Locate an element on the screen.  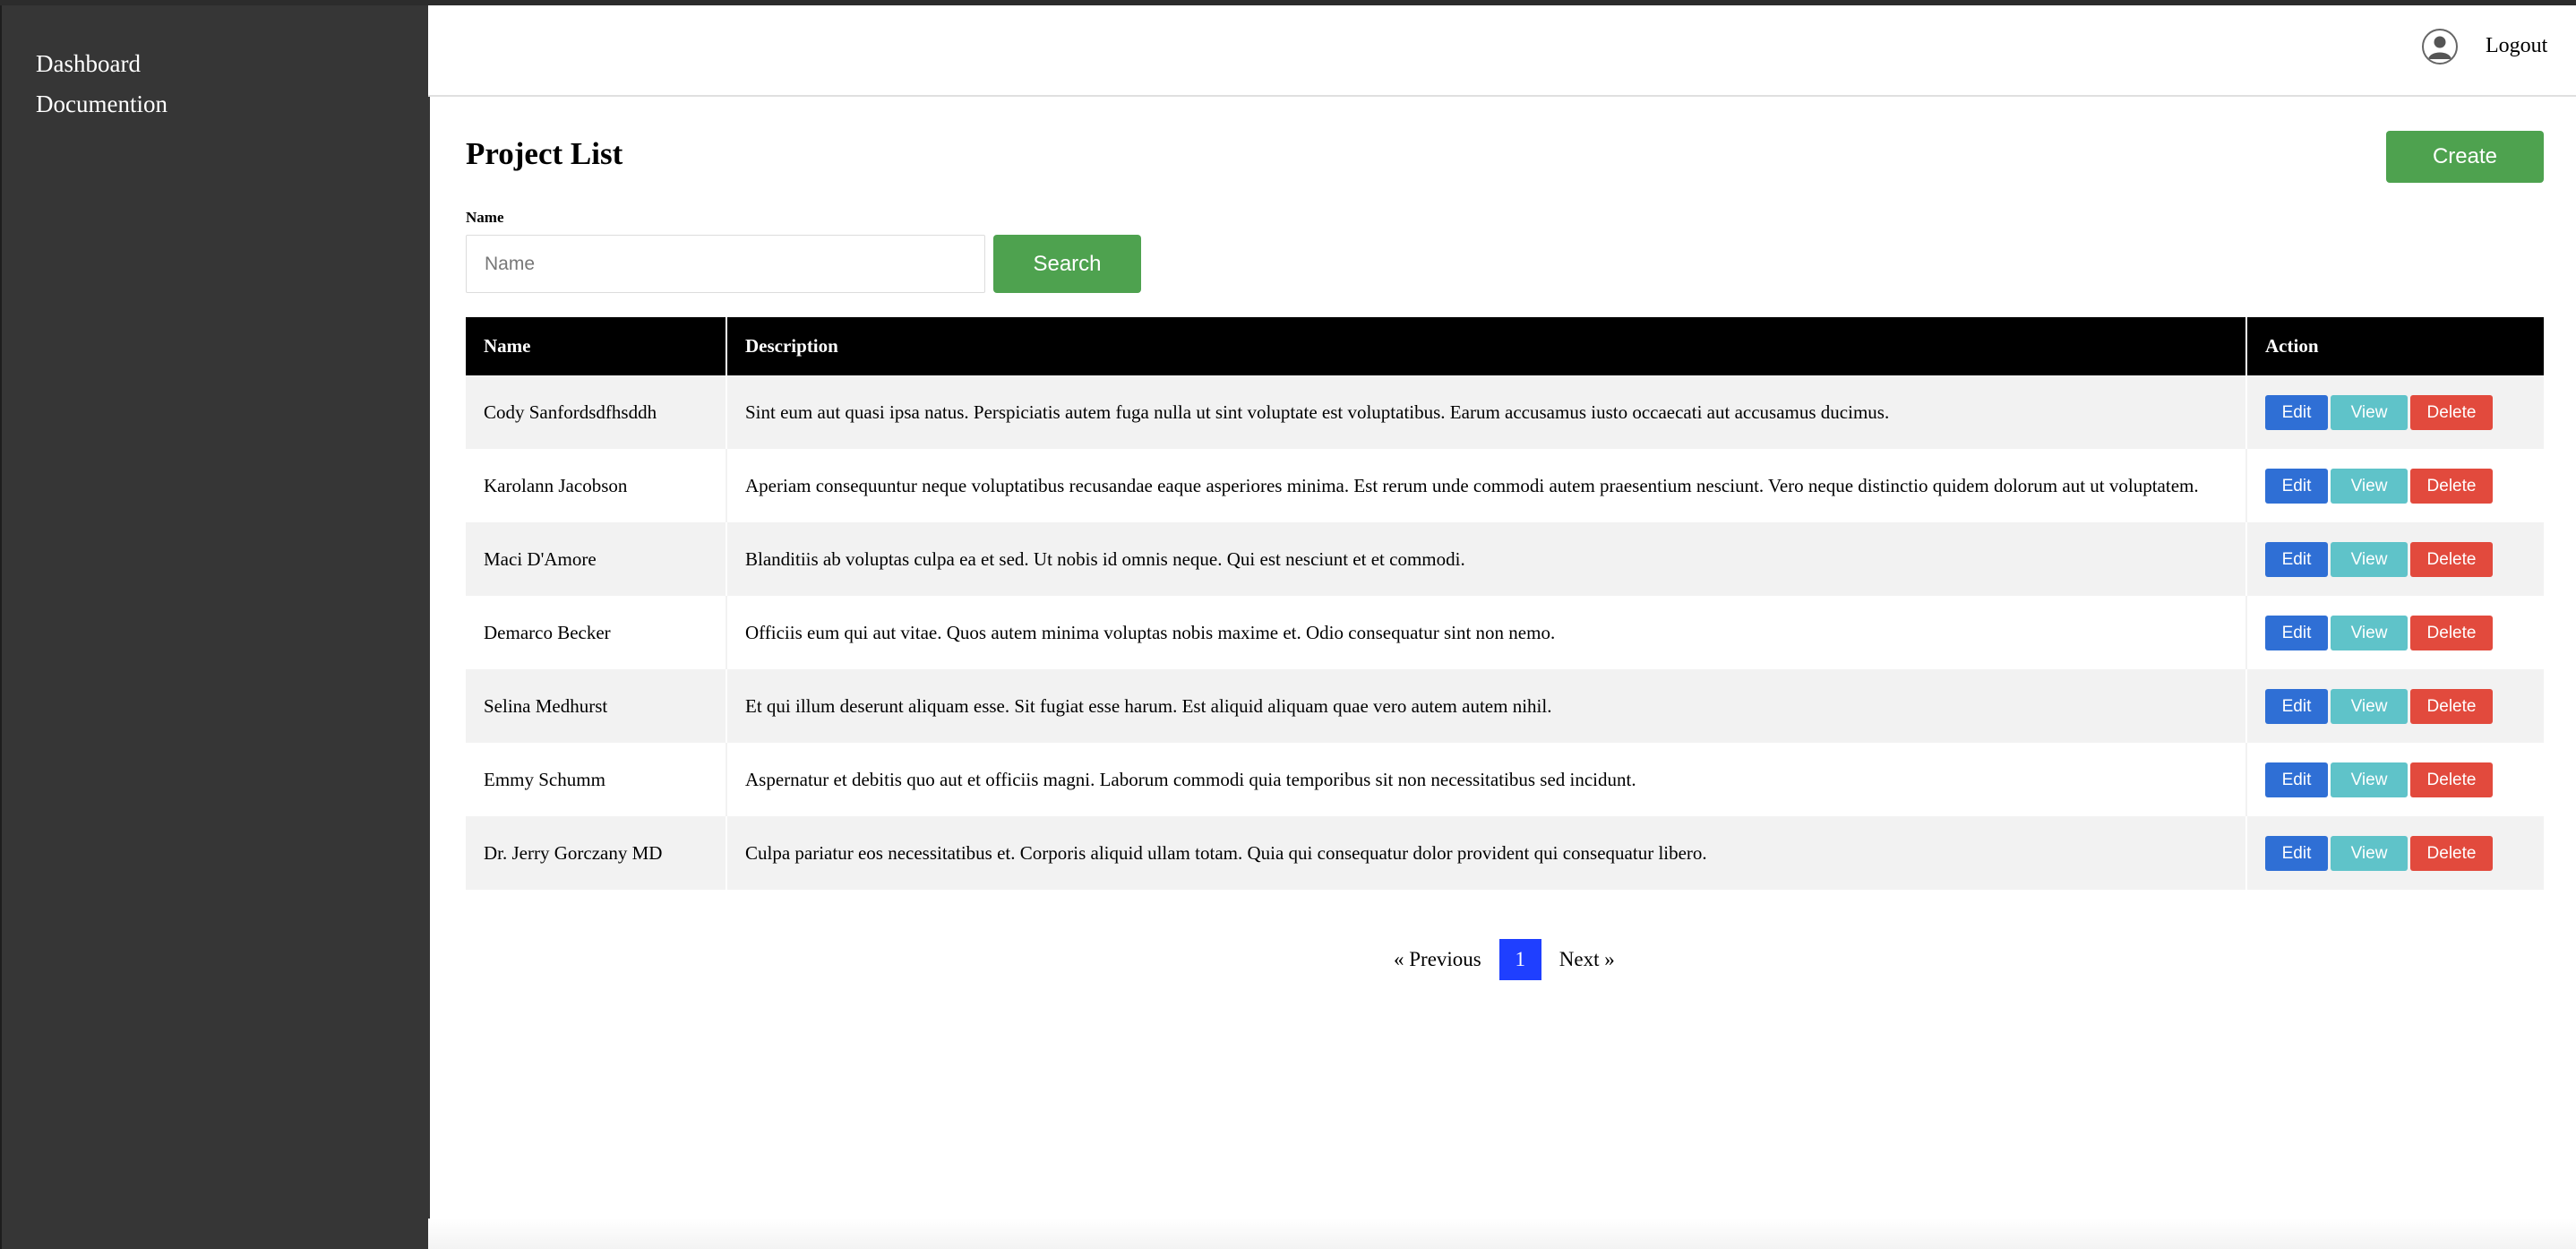
project-name-cell: Karolann Jacobson is located at coordinates (596, 486).